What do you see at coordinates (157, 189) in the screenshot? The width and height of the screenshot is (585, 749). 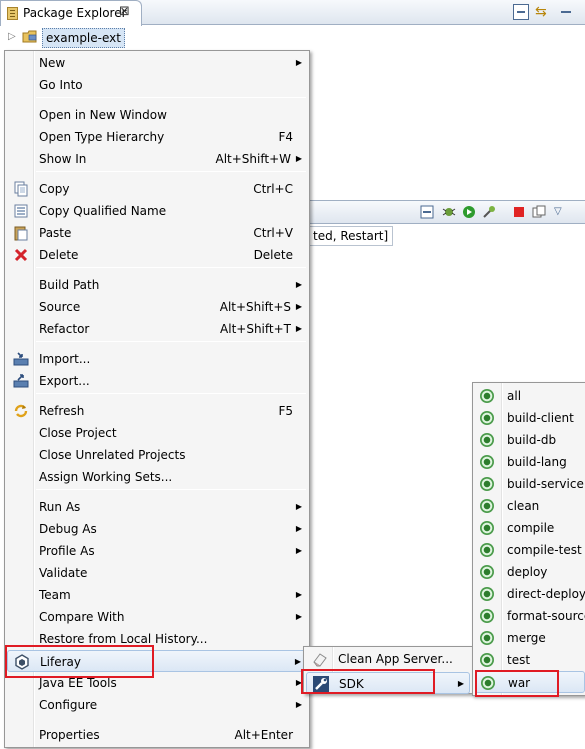 I see `menu-item-copy: Copy Ctrl+C` at bounding box center [157, 189].